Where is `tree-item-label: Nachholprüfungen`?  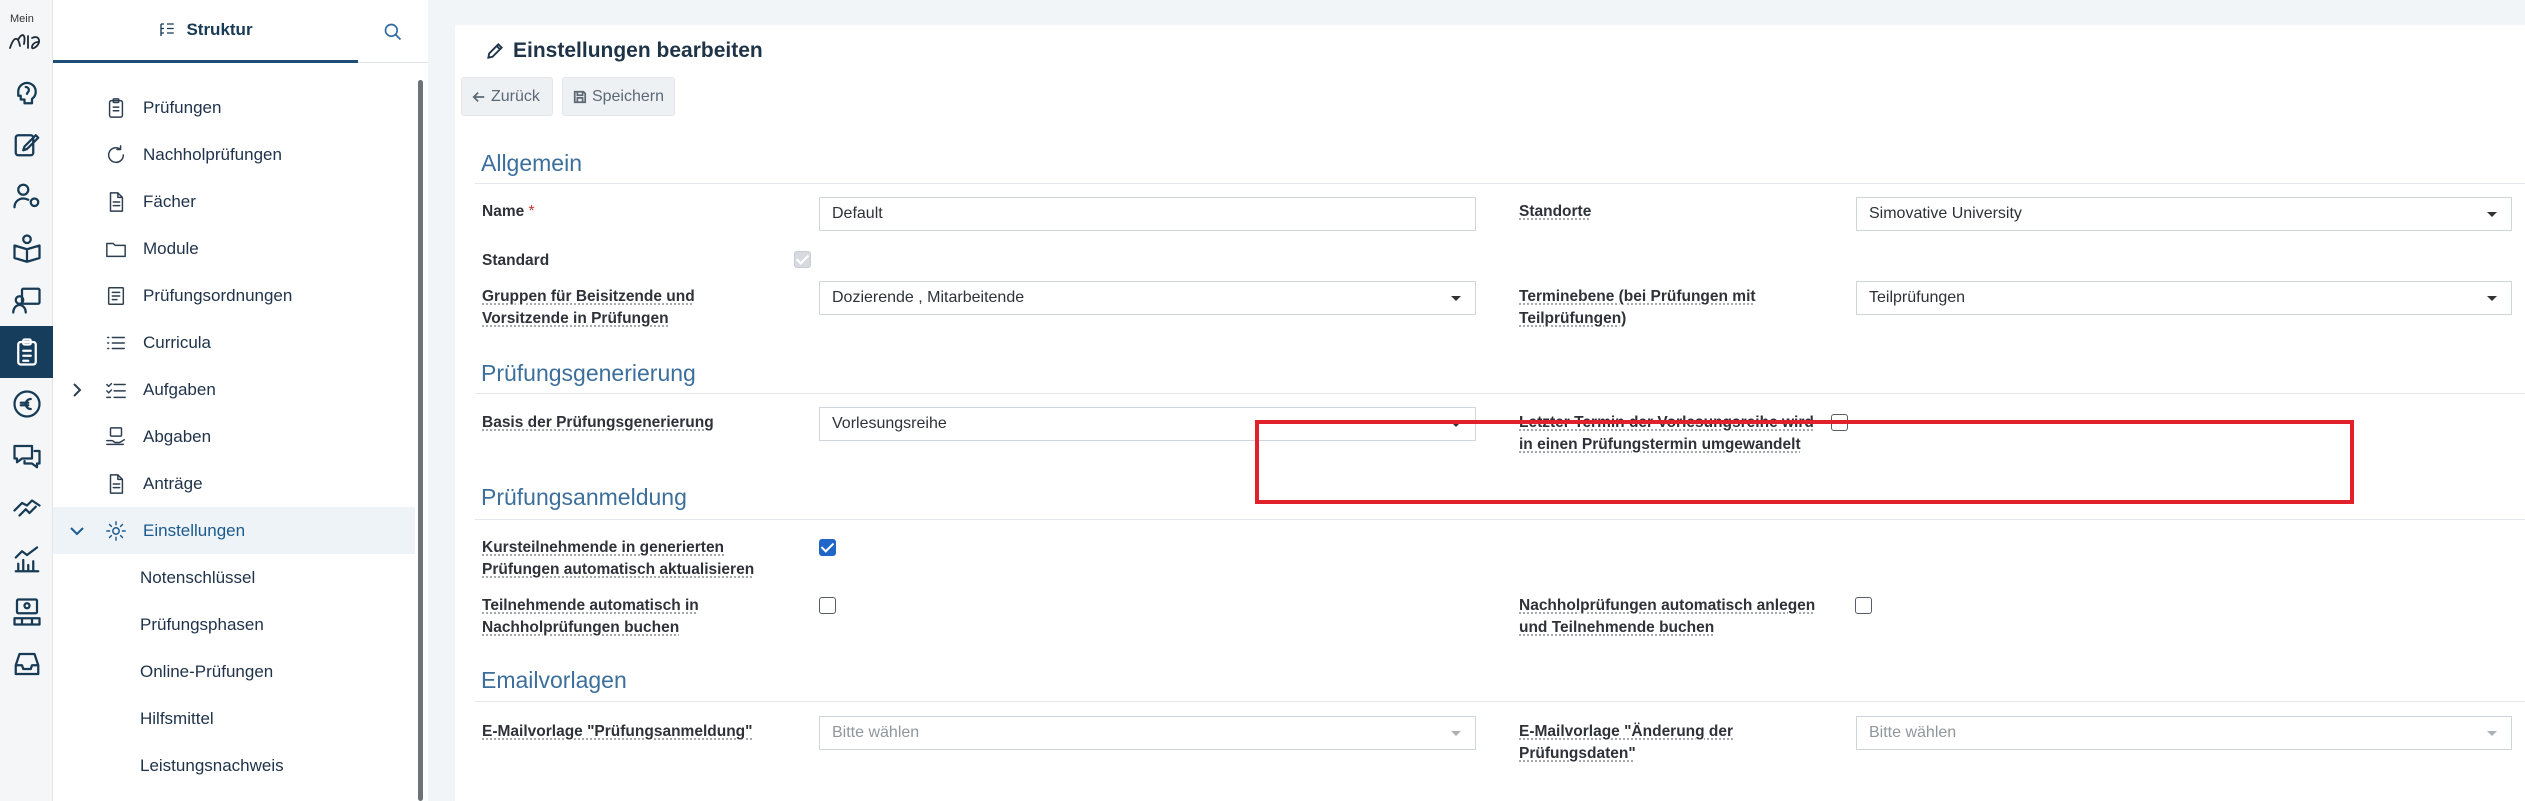 tree-item-label: Nachholprüfungen is located at coordinates (212, 154).